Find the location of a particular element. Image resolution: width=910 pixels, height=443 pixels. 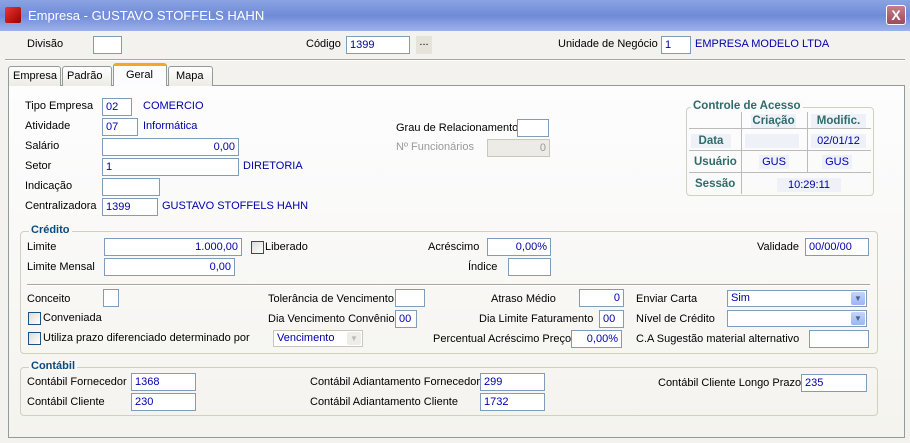

enviar-carta-value: Sim is located at coordinates (740, 298).